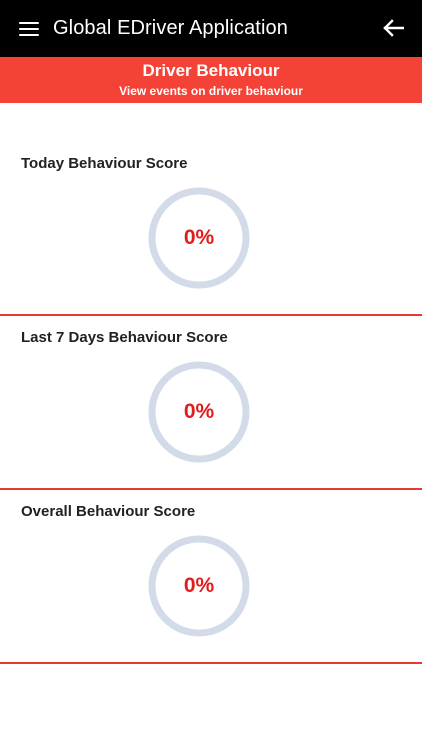  Describe the element at coordinates (124, 337) in the screenshot. I see `score-card-title: Last 7 Days Behaviour Score` at that location.